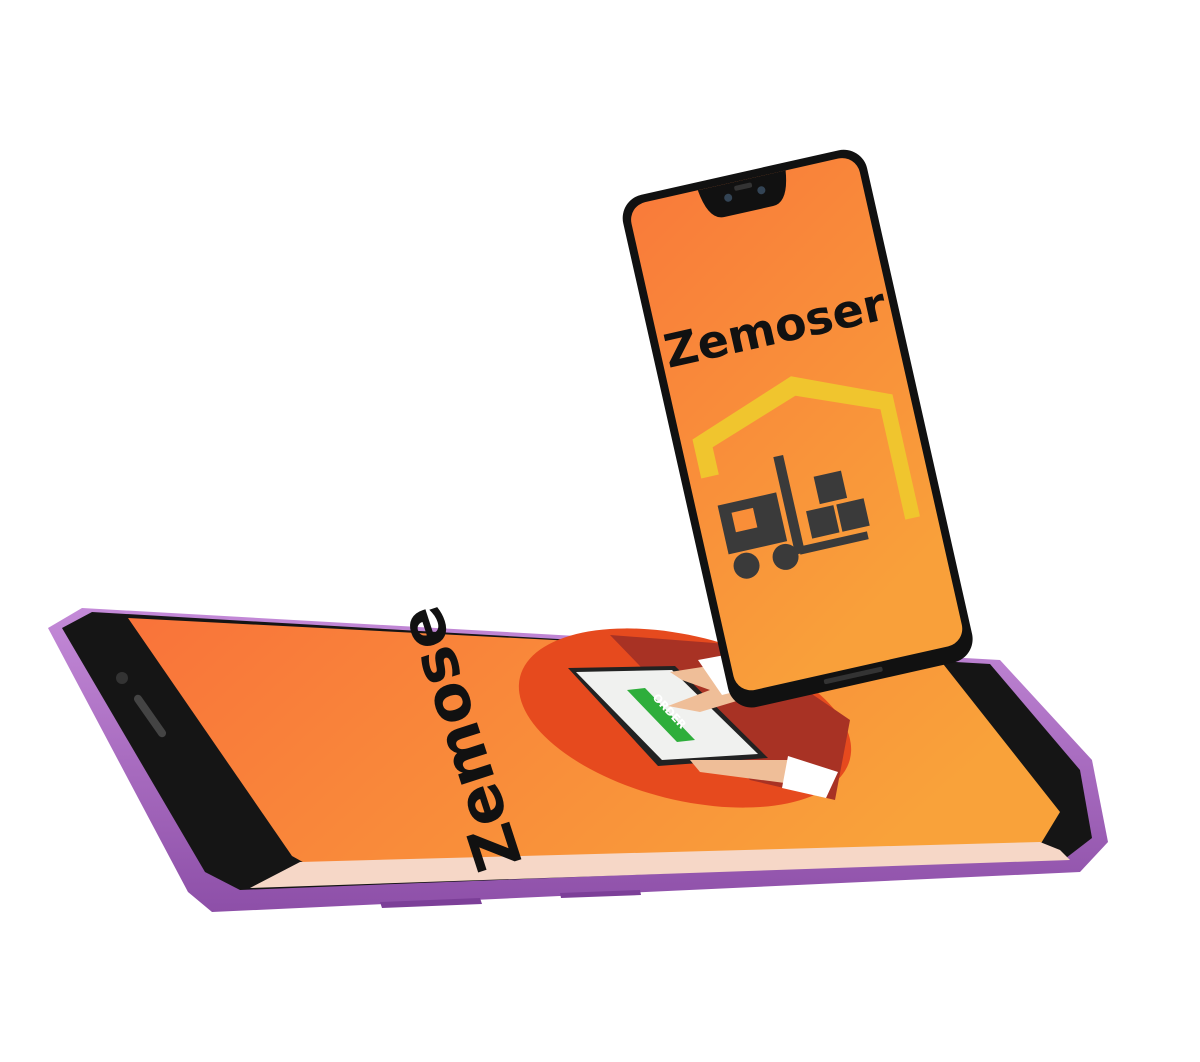 The height and width of the screenshot is (1062, 1200). I want to click on phone-screen, so click(797, 424).